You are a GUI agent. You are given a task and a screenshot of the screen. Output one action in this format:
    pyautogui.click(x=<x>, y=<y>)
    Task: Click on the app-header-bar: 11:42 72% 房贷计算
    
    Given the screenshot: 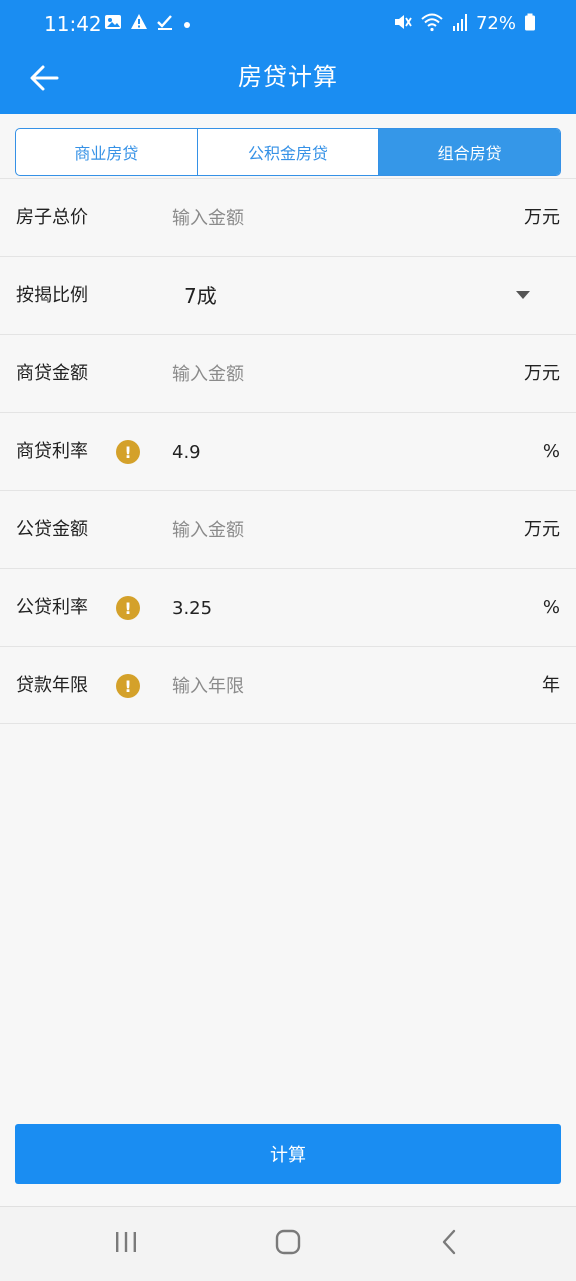 What is the action you would take?
    pyautogui.click(x=288, y=57)
    